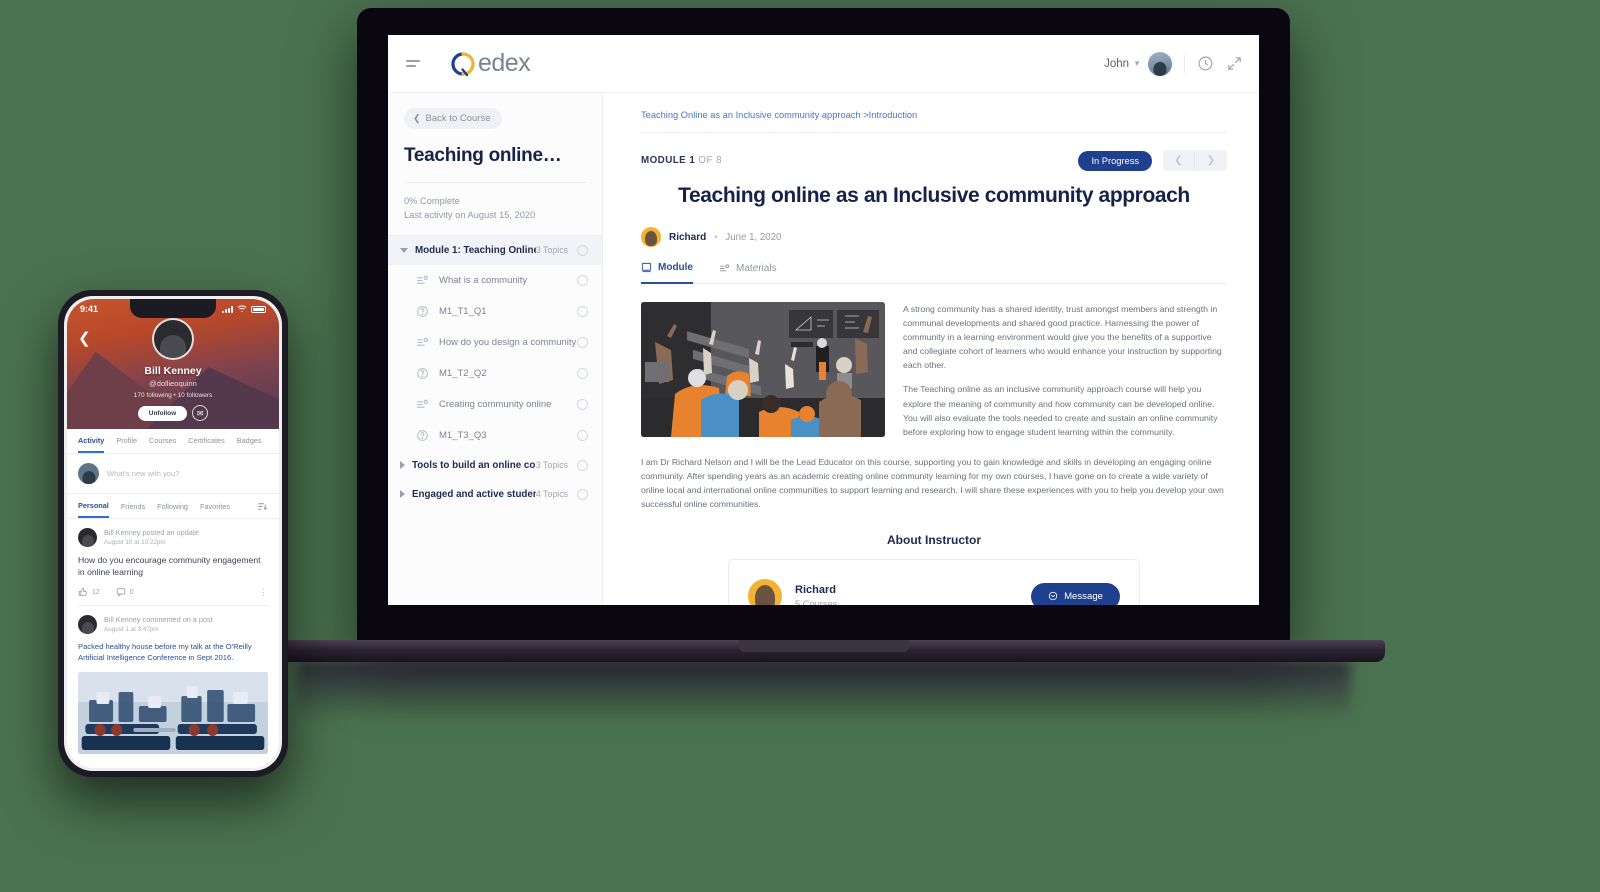 This screenshot has height=892, width=1600. What do you see at coordinates (125, 592) in the screenshot?
I see `comment-action: 0` at bounding box center [125, 592].